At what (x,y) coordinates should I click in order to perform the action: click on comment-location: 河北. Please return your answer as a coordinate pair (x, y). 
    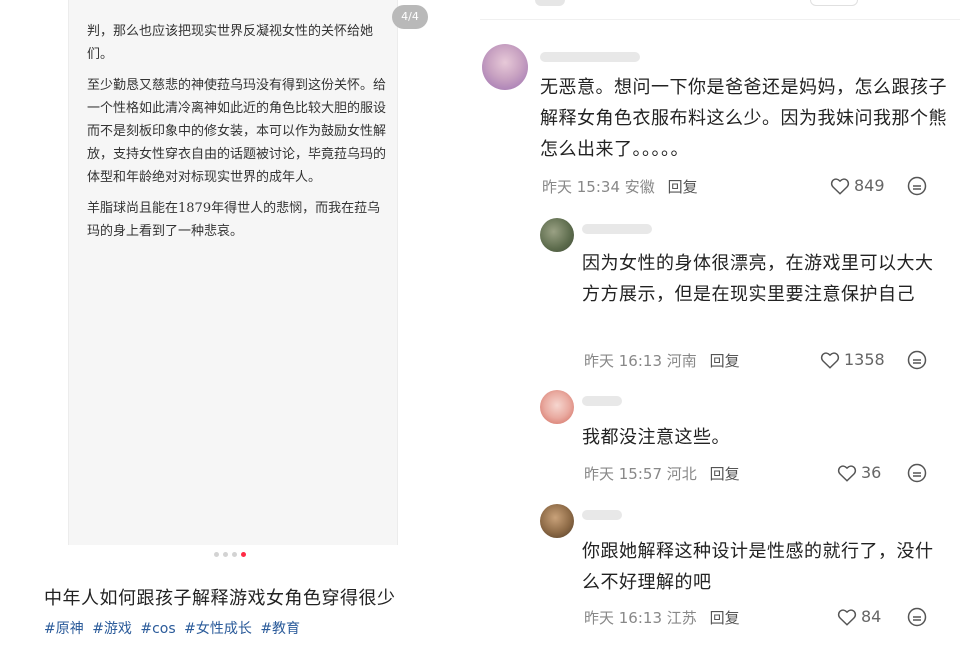
    Looking at the image, I should click on (681, 474).